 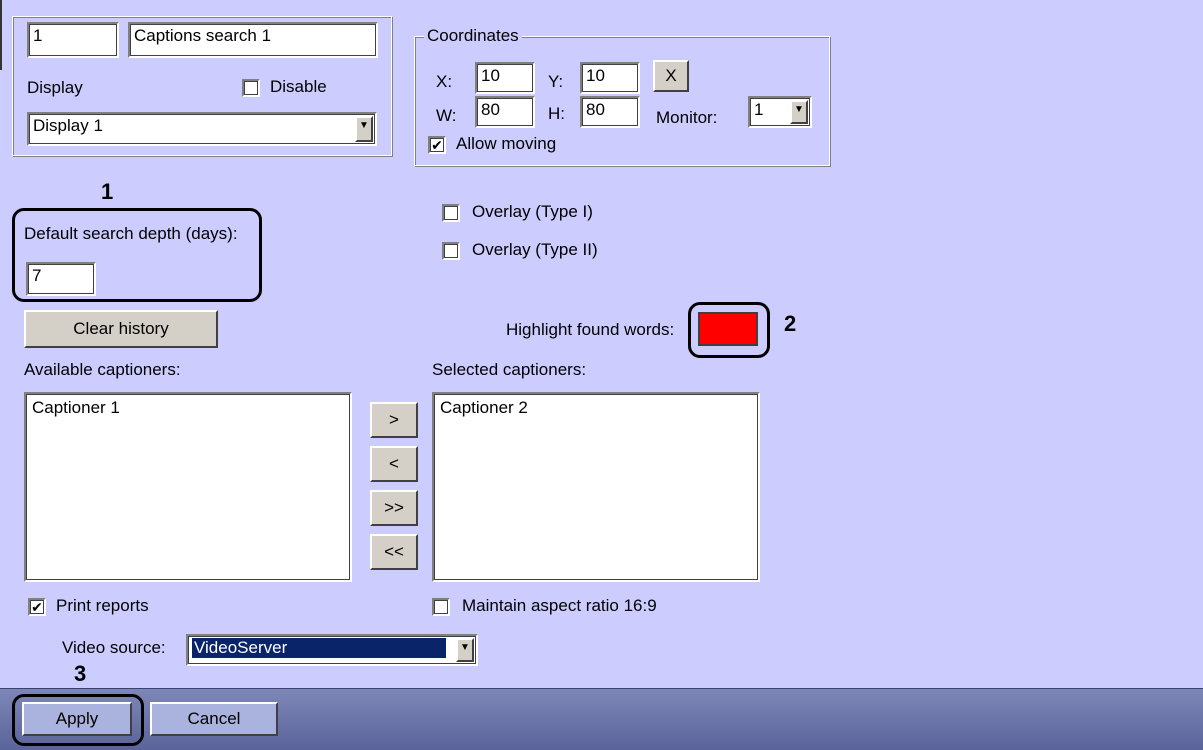 I want to click on overlay-type2-checkbox, so click(x=451, y=251).